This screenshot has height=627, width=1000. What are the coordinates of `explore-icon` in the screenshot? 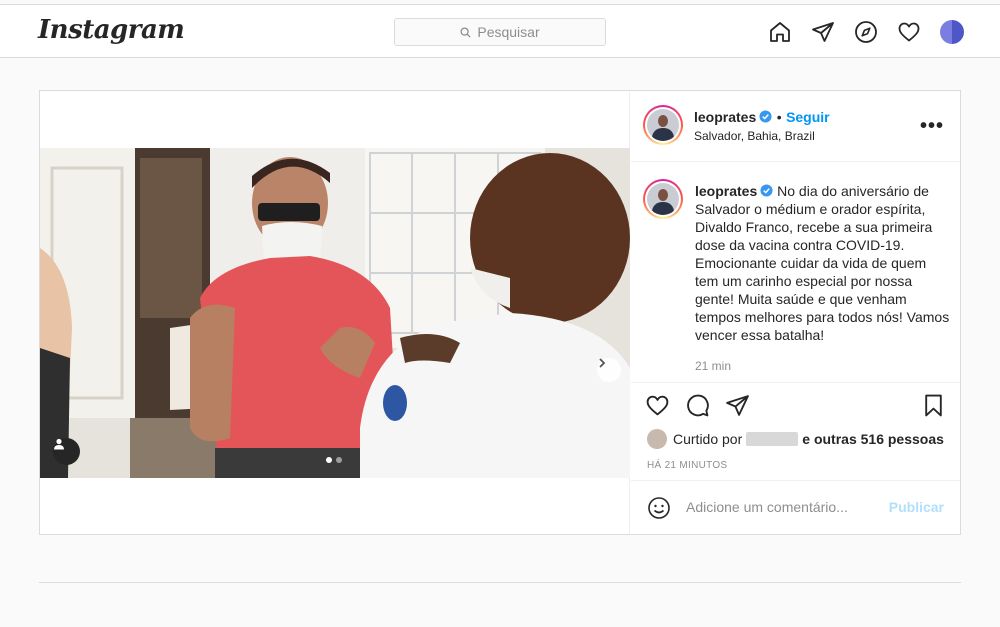 It's located at (865, 31).